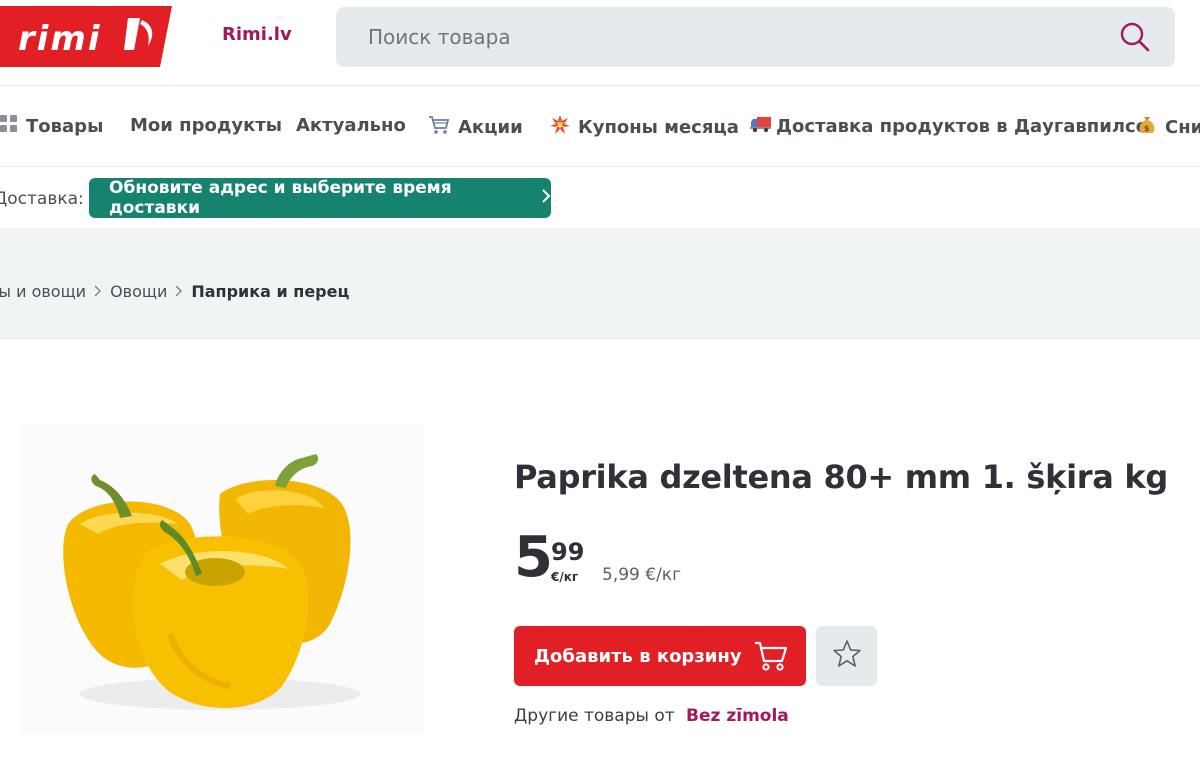  I want to click on brand-line: Другие товары от Bez zīmola, so click(651, 716).